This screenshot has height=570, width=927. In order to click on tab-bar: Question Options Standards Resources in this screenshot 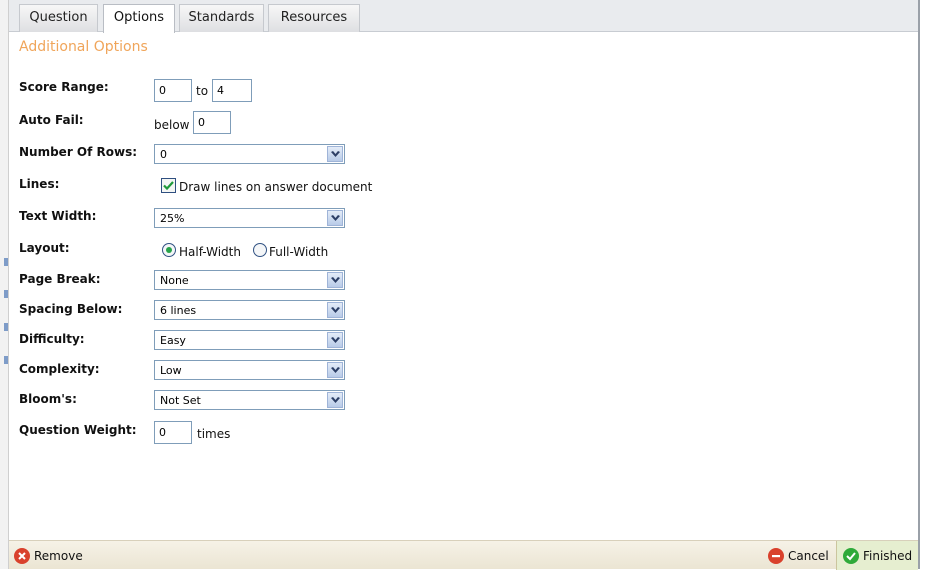, I will do `click(463, 16)`.